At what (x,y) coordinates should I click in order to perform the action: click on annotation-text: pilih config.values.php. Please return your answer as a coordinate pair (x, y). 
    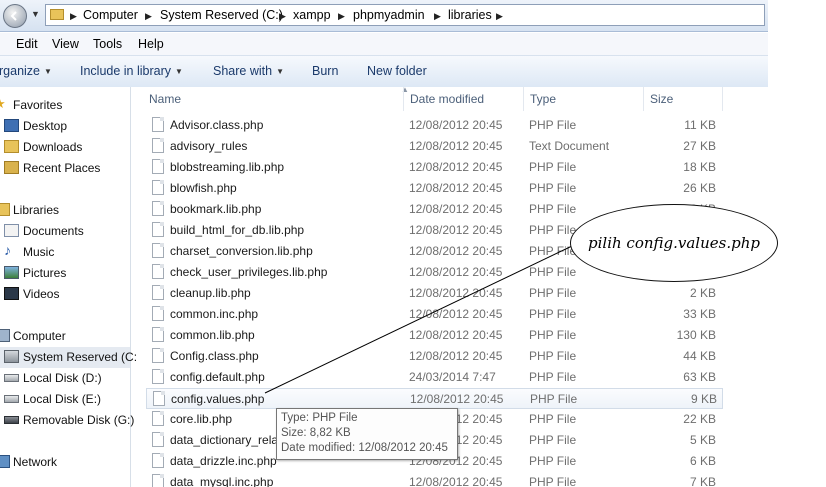
    Looking at the image, I should click on (674, 243).